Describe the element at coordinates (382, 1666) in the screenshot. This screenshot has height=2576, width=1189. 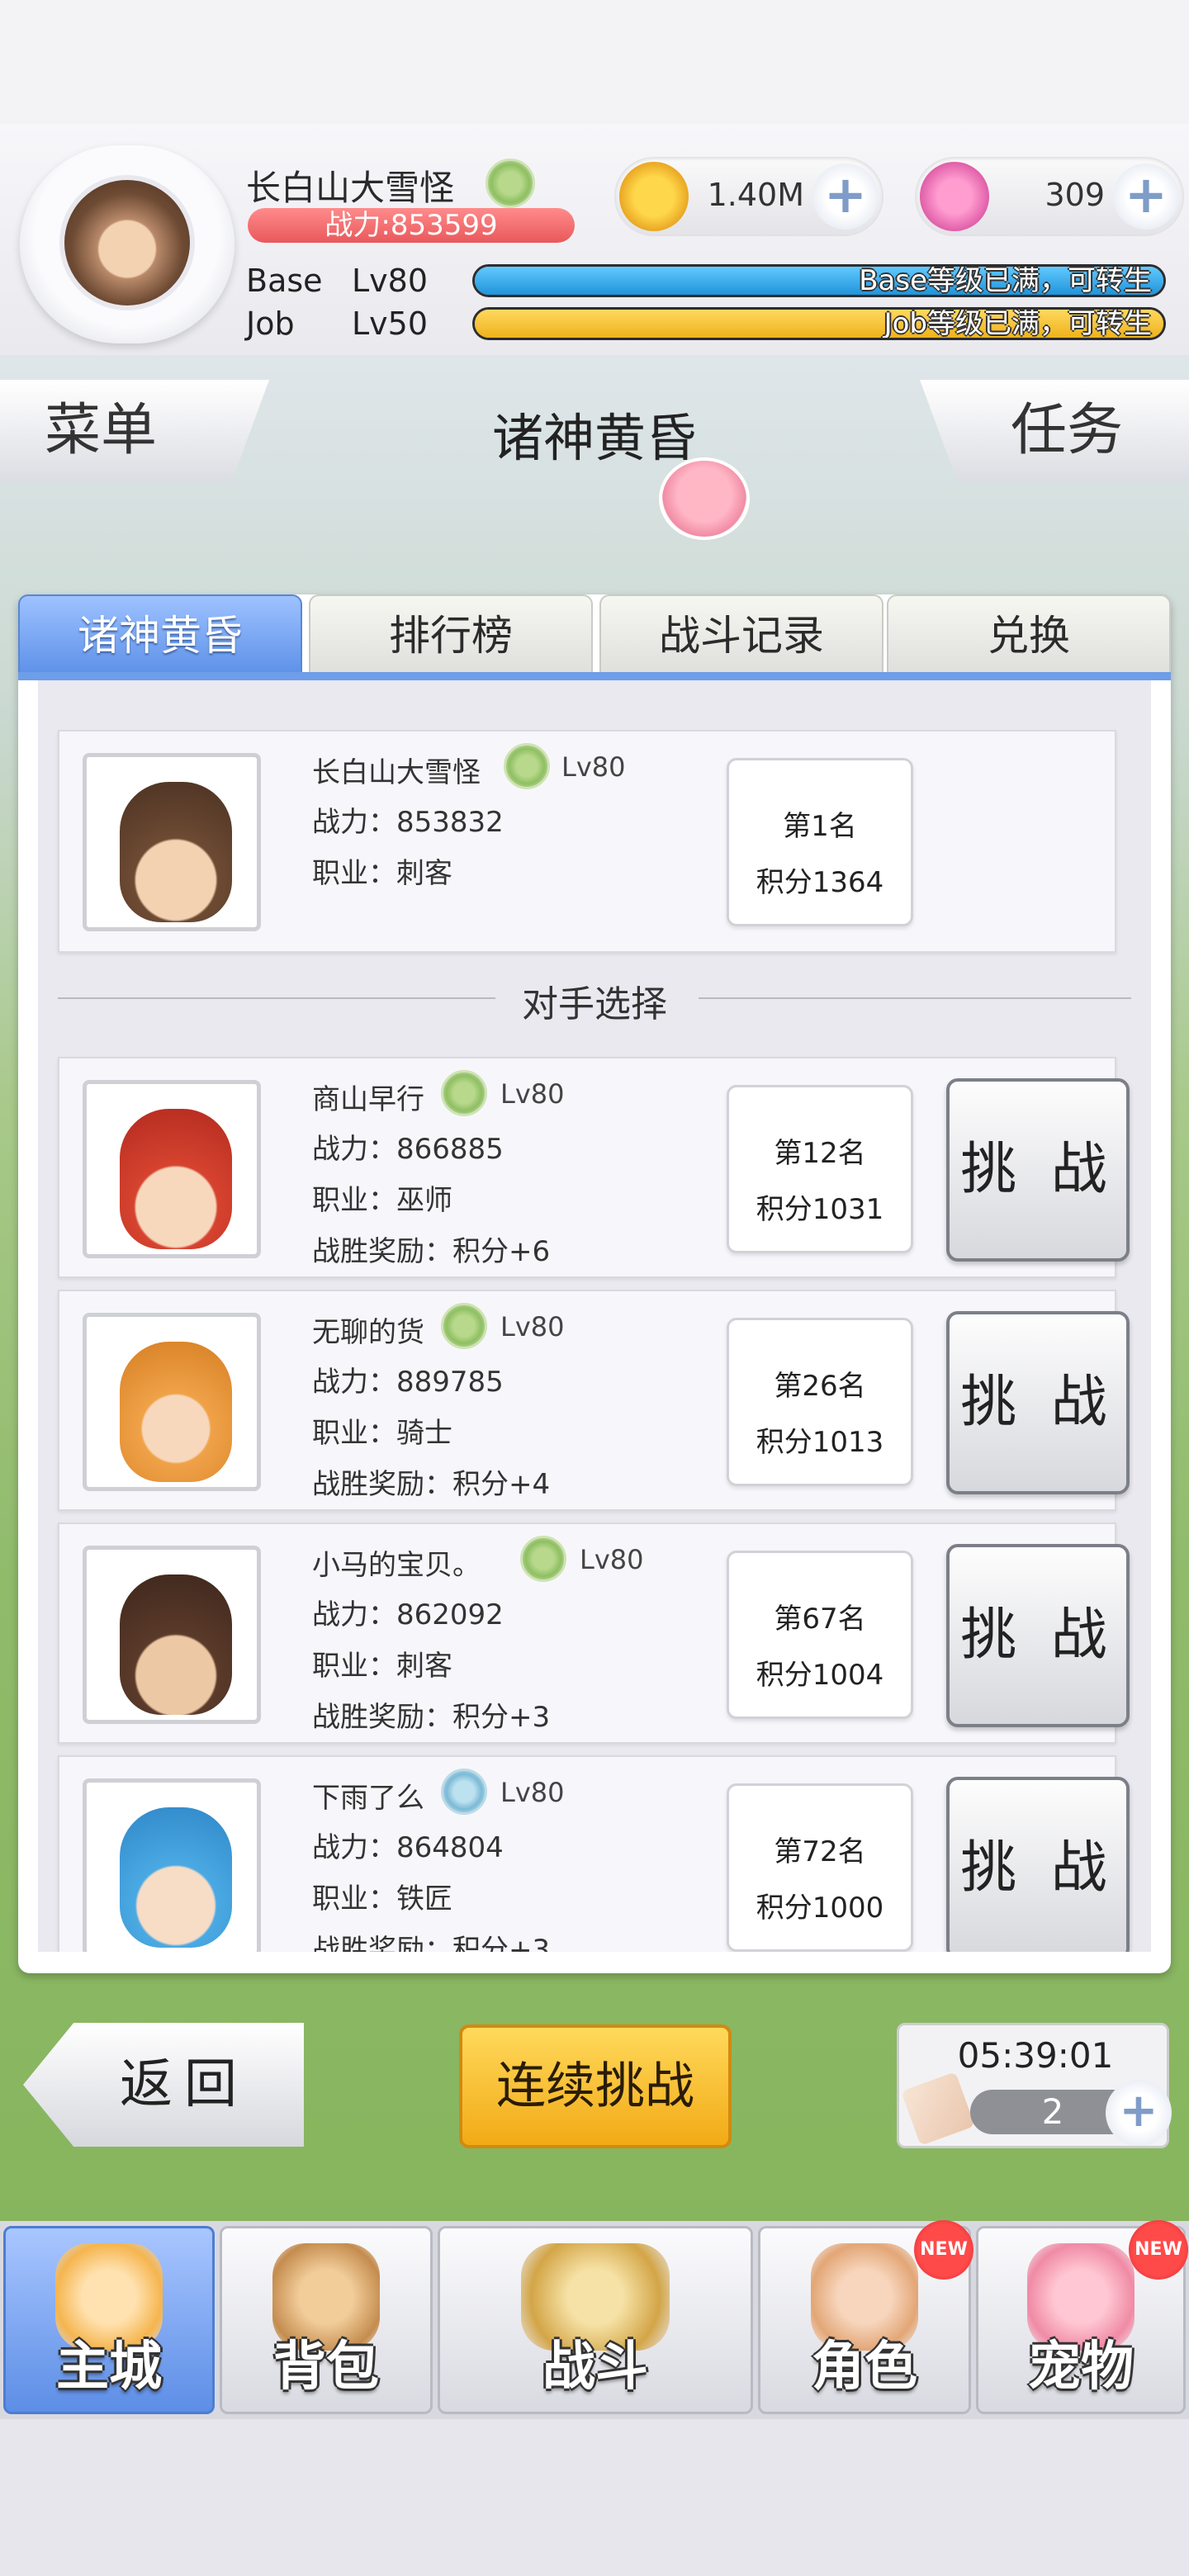
I see `opponent-job: 职业：刺客` at that location.